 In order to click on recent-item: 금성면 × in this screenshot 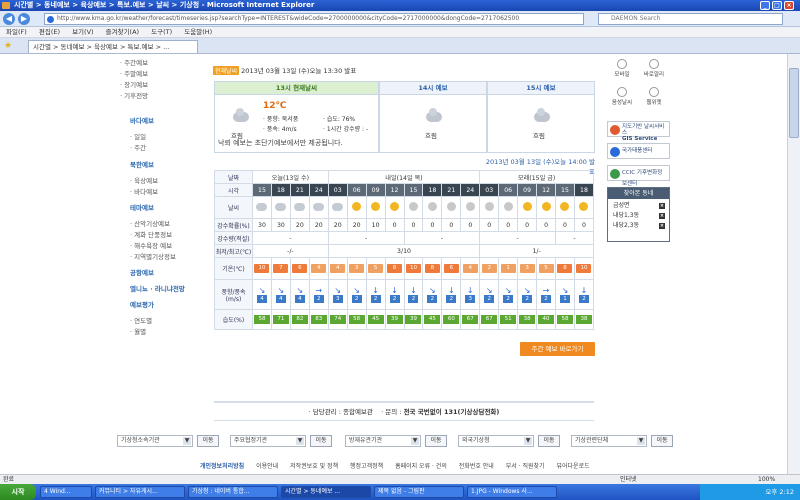, I will do `click(638, 206)`.